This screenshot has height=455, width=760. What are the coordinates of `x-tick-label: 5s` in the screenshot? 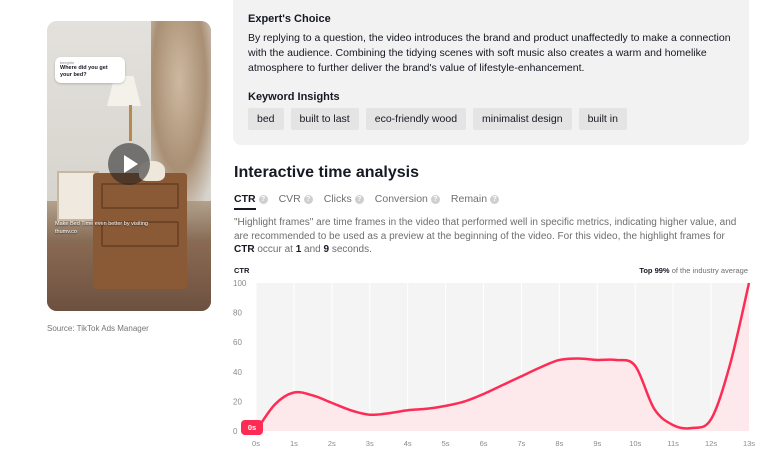 It's located at (446, 443).